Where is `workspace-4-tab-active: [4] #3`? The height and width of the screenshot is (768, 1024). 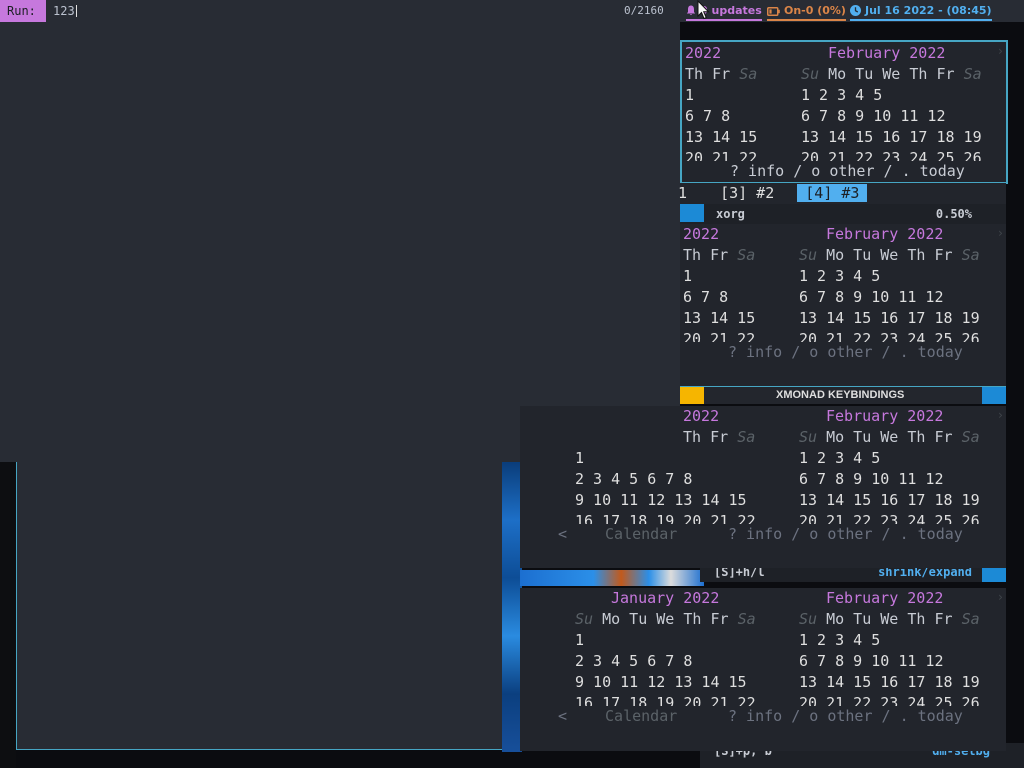
workspace-4-tab-active: [4] #3 is located at coordinates (832, 193).